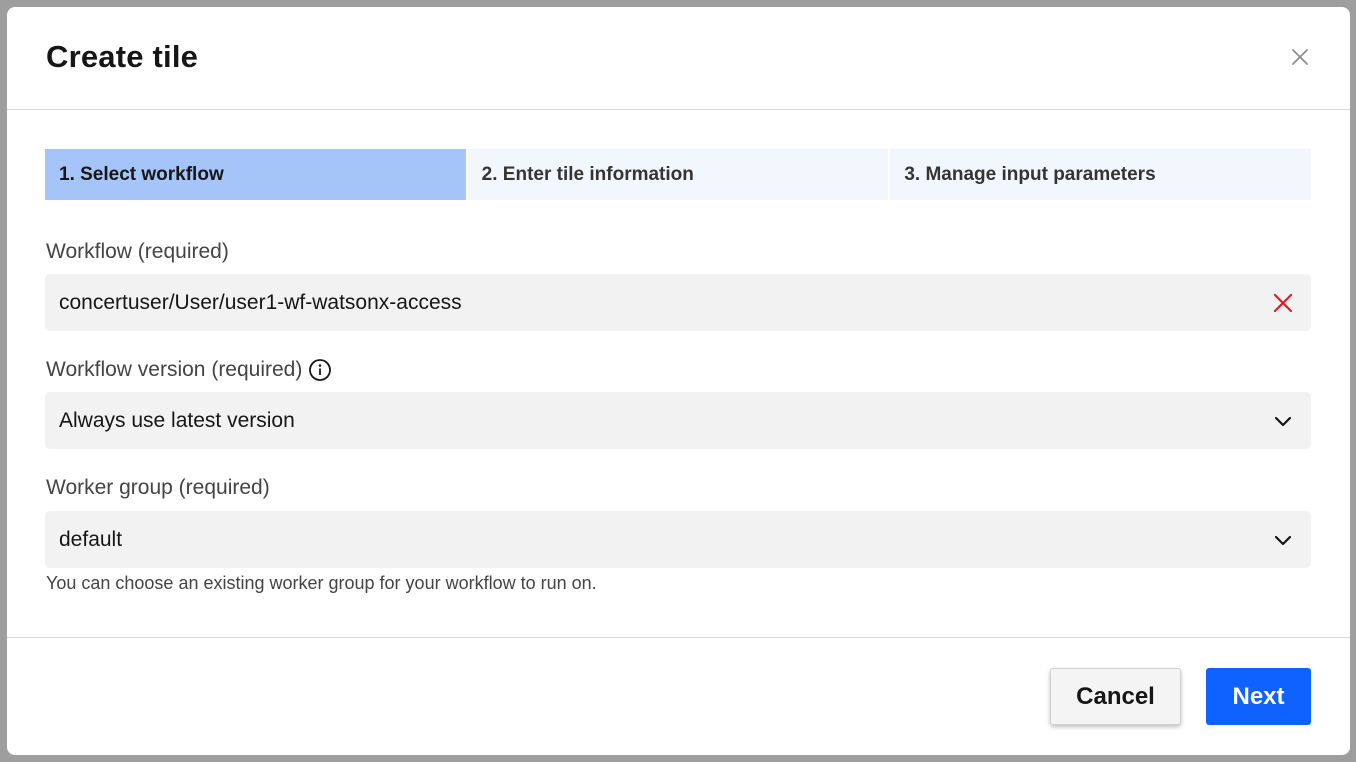 This screenshot has height=762, width=1356. I want to click on workflow-label: Workflow (required), so click(137, 252).